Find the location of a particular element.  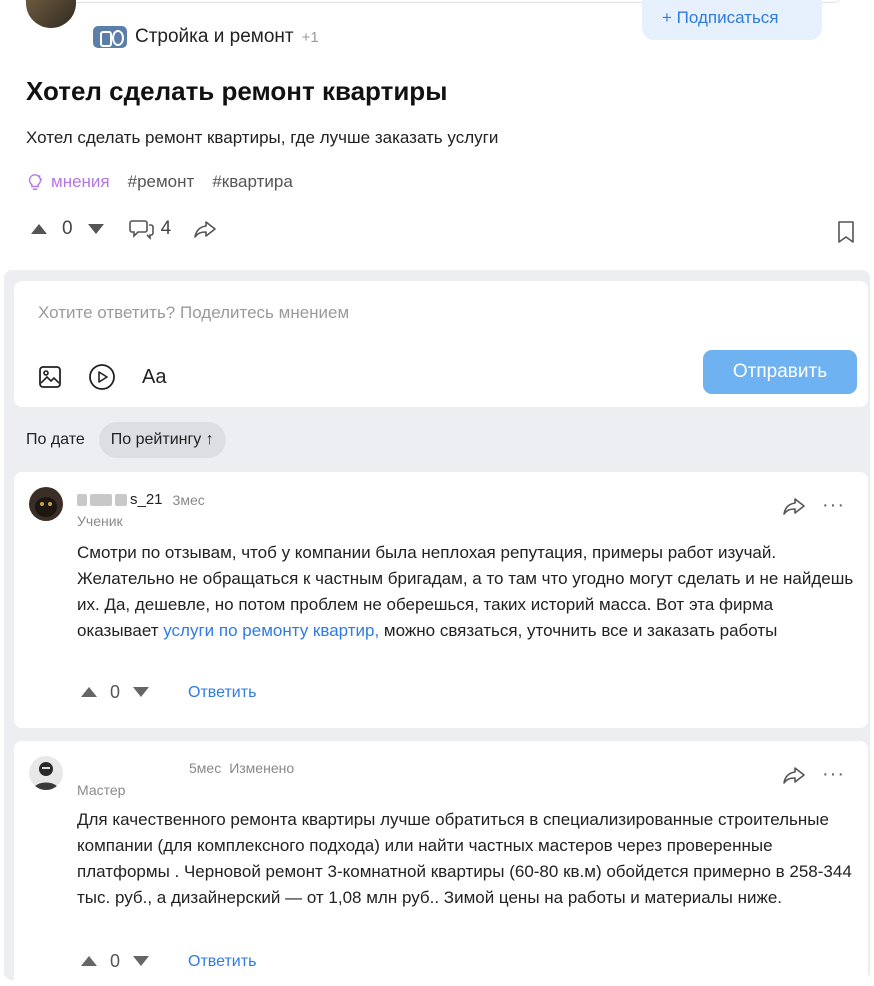

subscribe-button: + Подписаться is located at coordinates (732, 20).